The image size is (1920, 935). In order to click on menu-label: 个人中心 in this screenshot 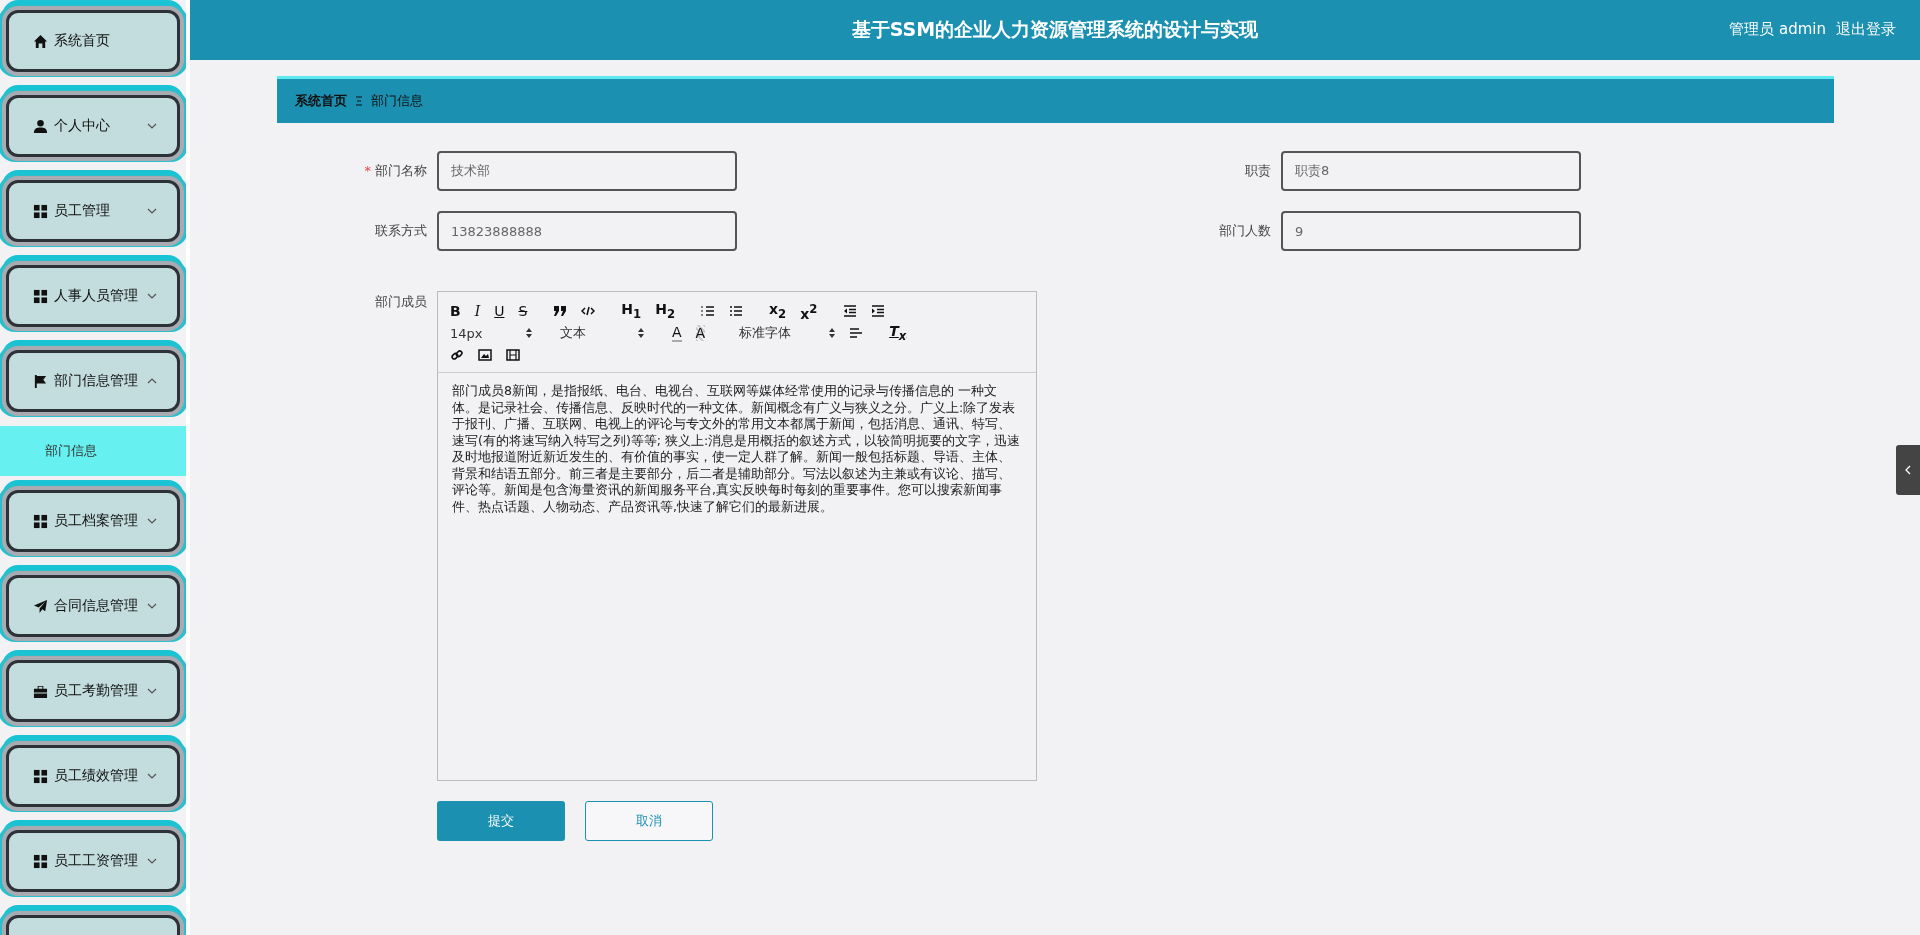, I will do `click(82, 126)`.